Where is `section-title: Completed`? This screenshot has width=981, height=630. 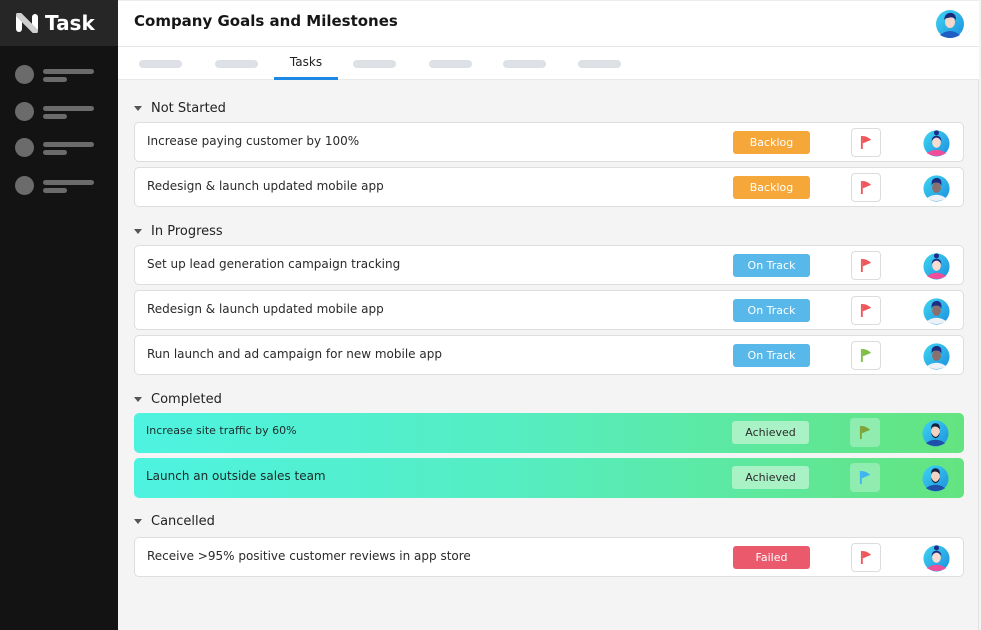 section-title: Completed is located at coordinates (186, 399).